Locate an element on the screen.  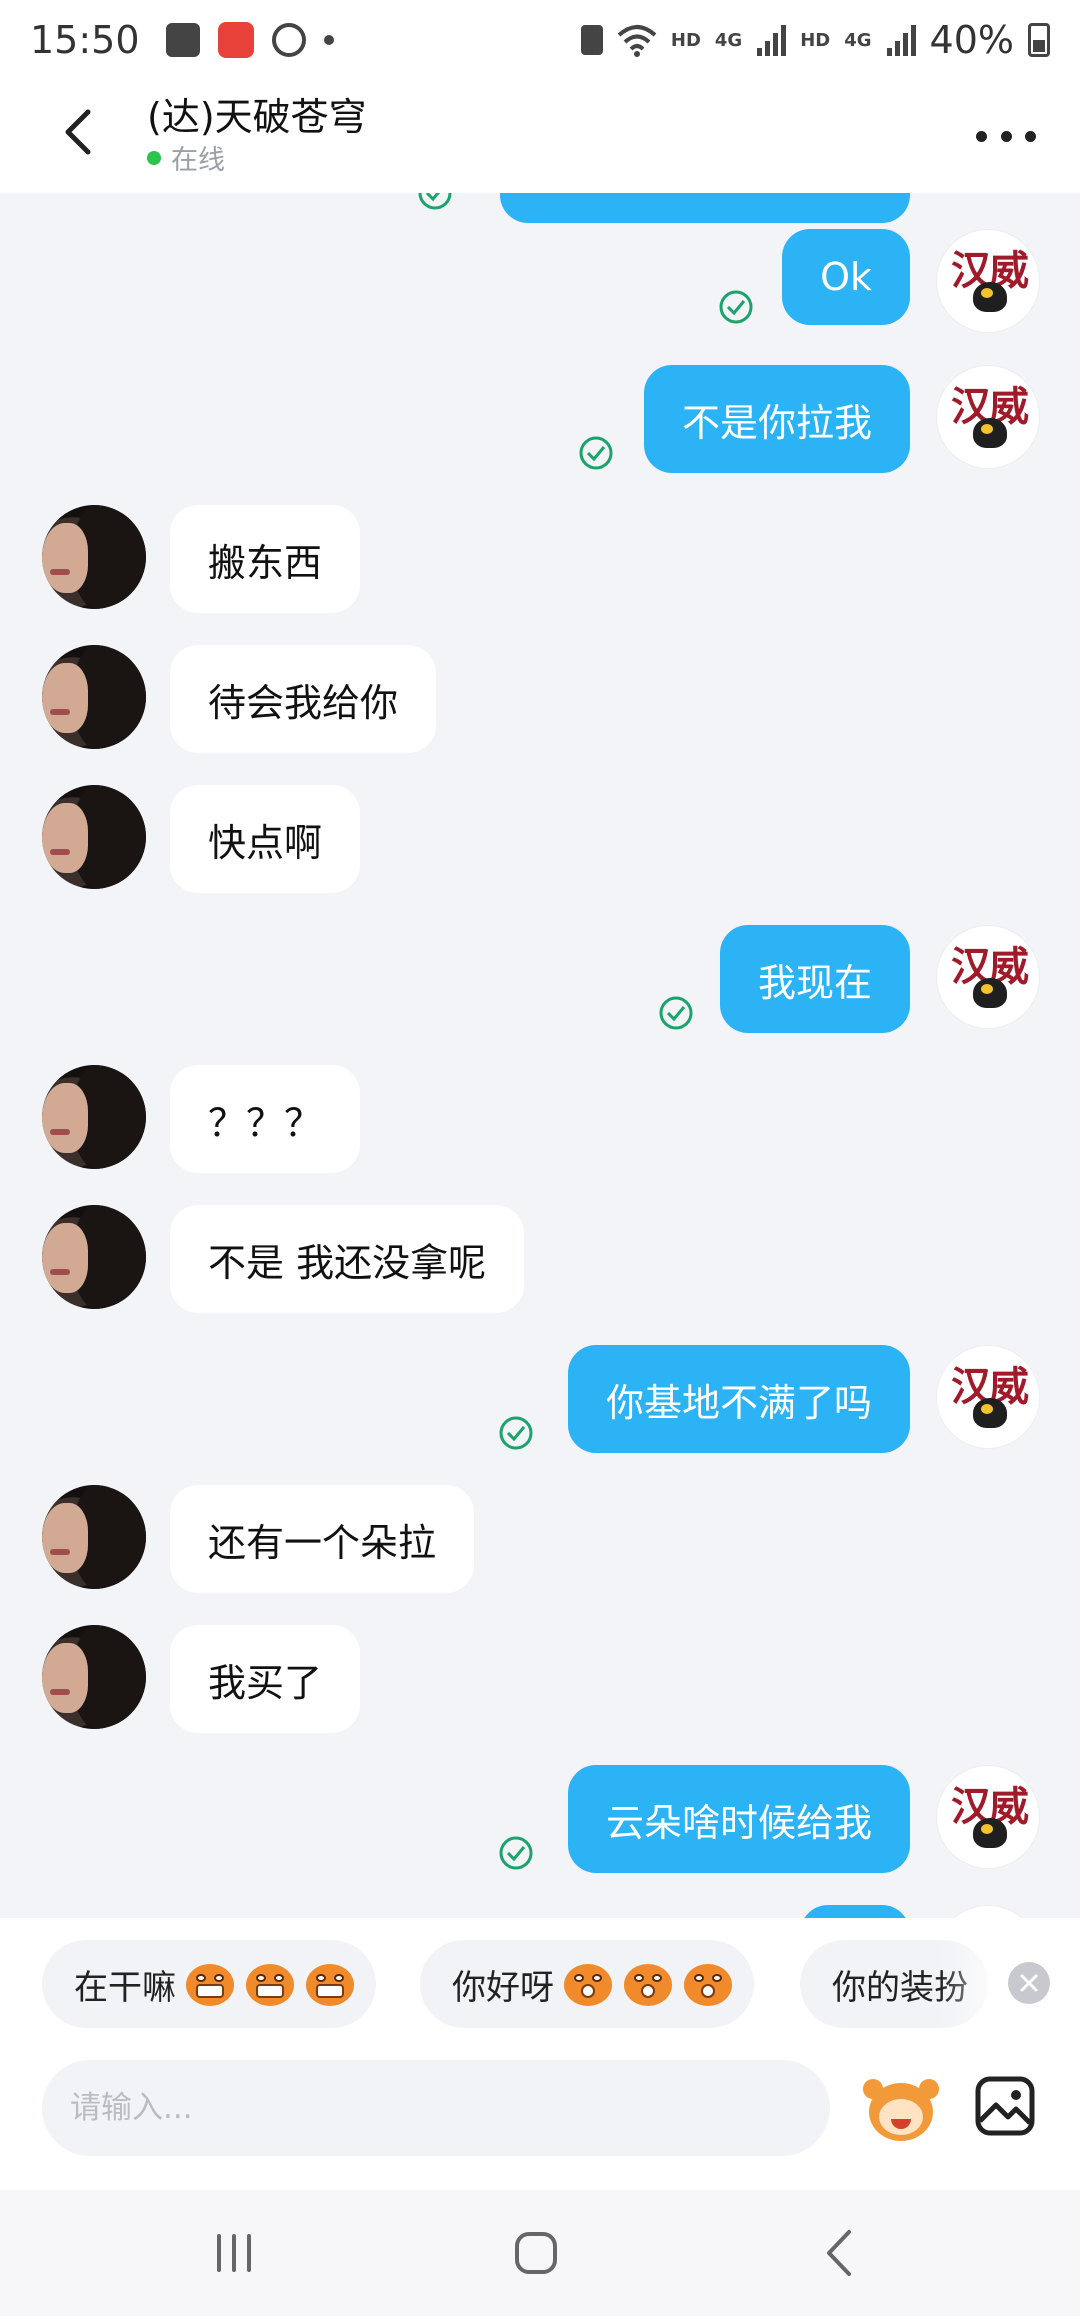
message-bubble-incoming: 我买了 is located at coordinates (265, 1679).